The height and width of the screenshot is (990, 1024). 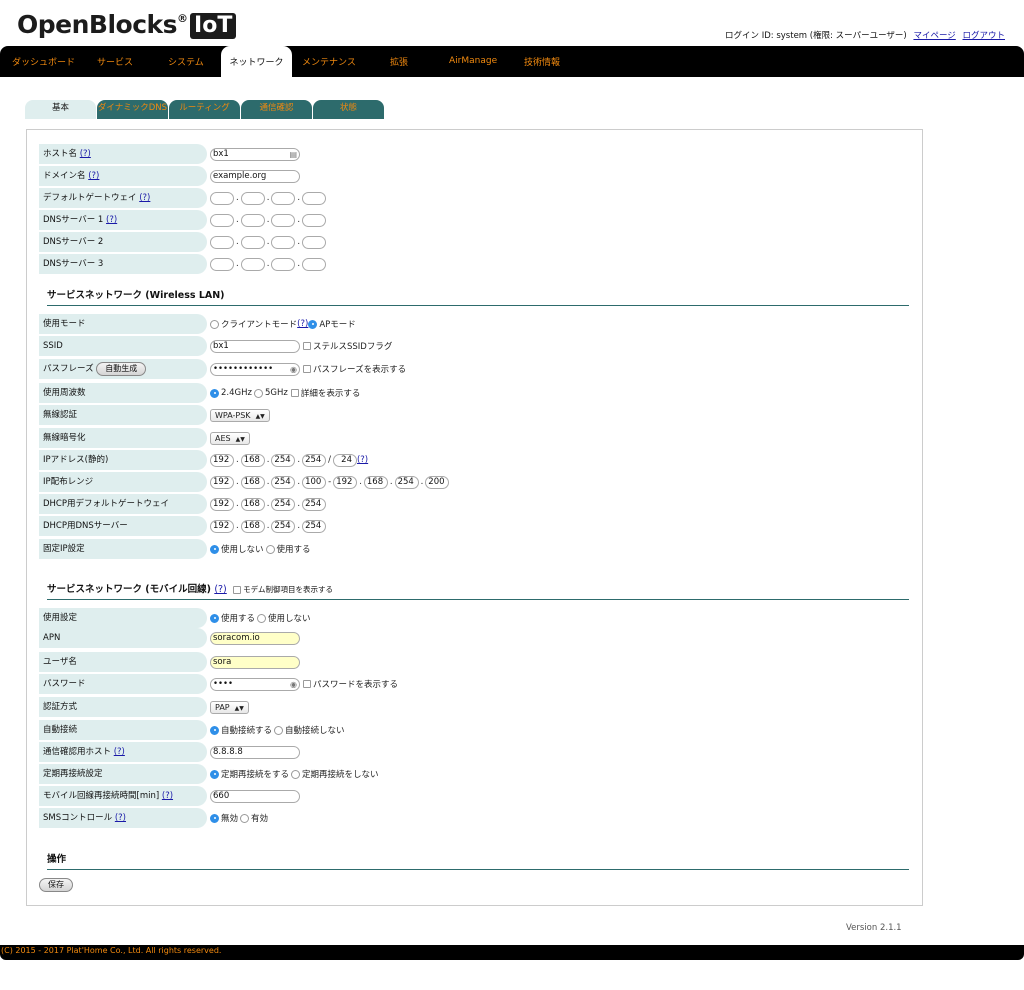 What do you see at coordinates (204, 109) in the screenshot?
I see `tab-routing: ルーティング` at bounding box center [204, 109].